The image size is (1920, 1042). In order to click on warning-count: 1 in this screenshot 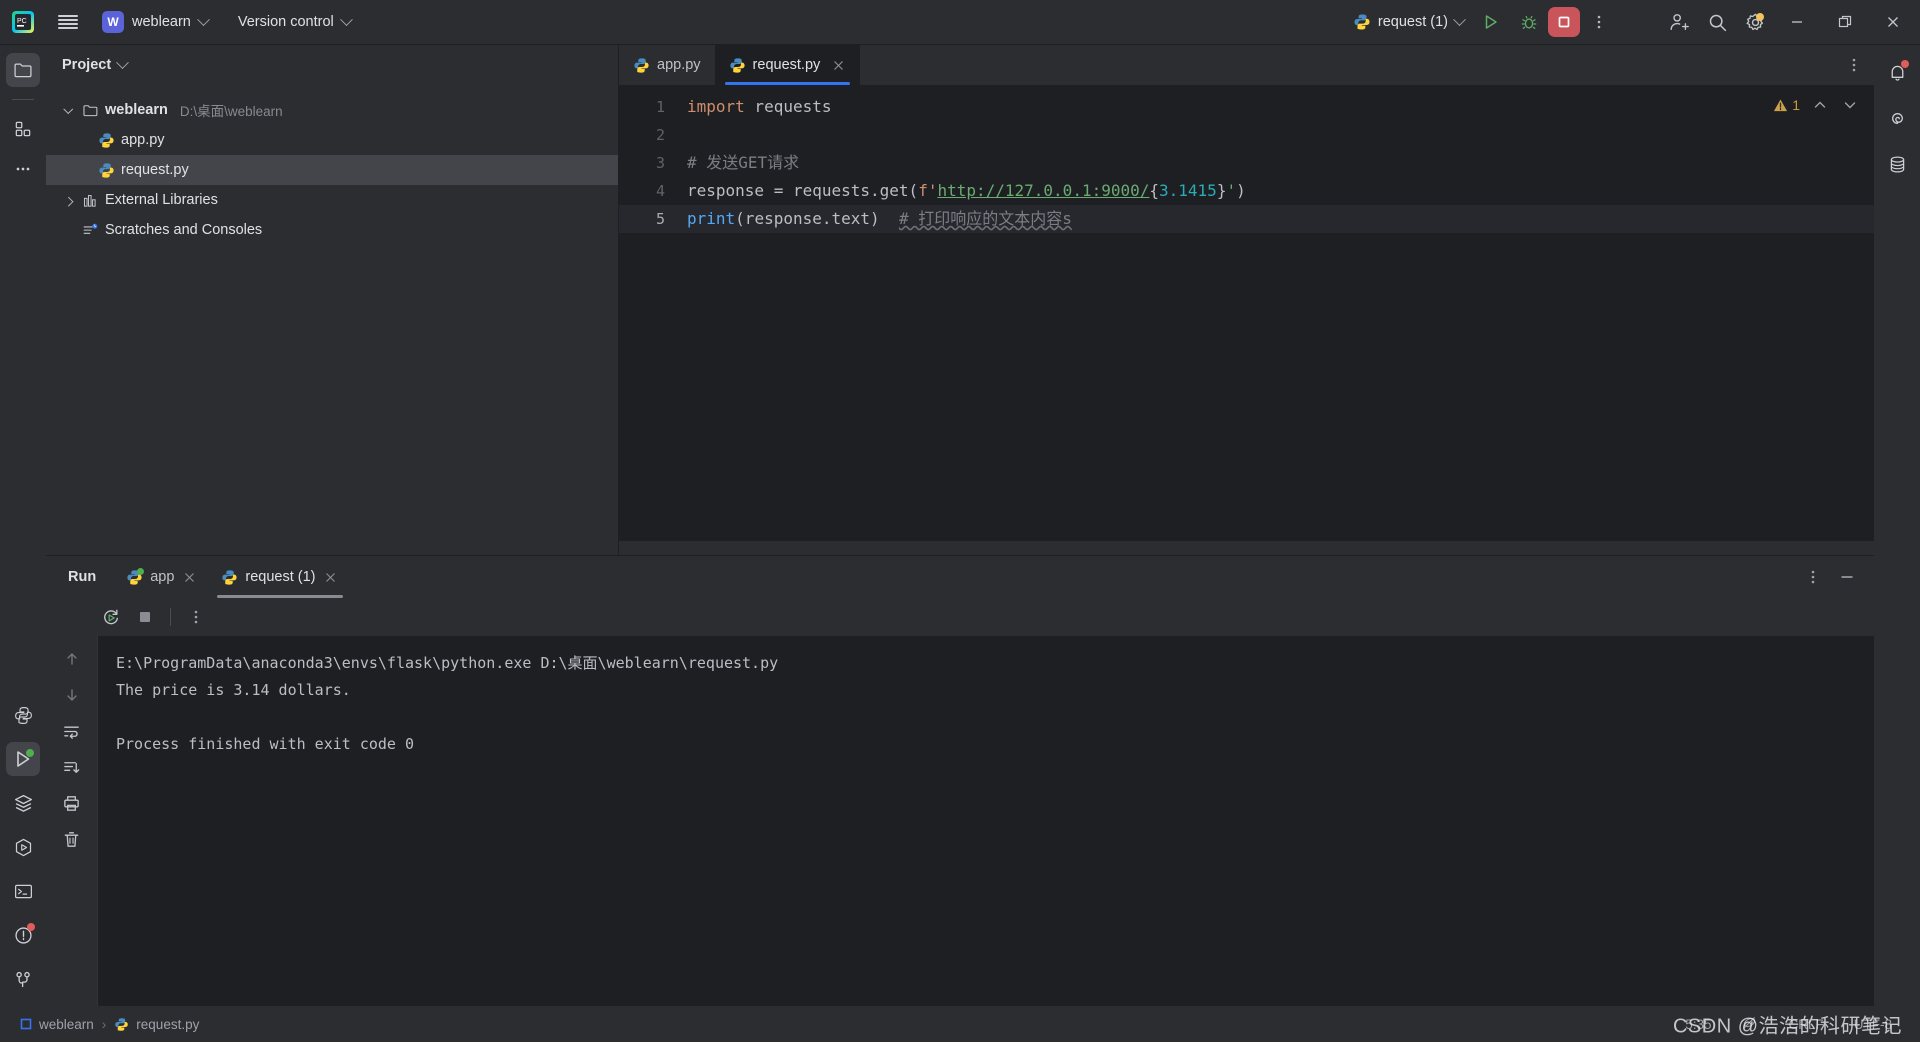, I will do `click(1786, 105)`.